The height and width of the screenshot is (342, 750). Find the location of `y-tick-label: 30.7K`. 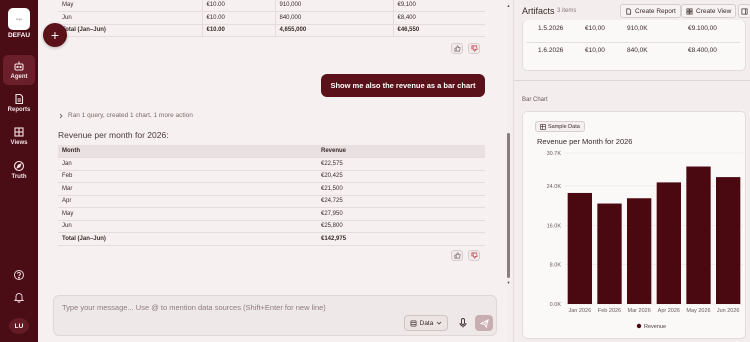

y-tick-label: 30.7K is located at coordinates (554, 154).